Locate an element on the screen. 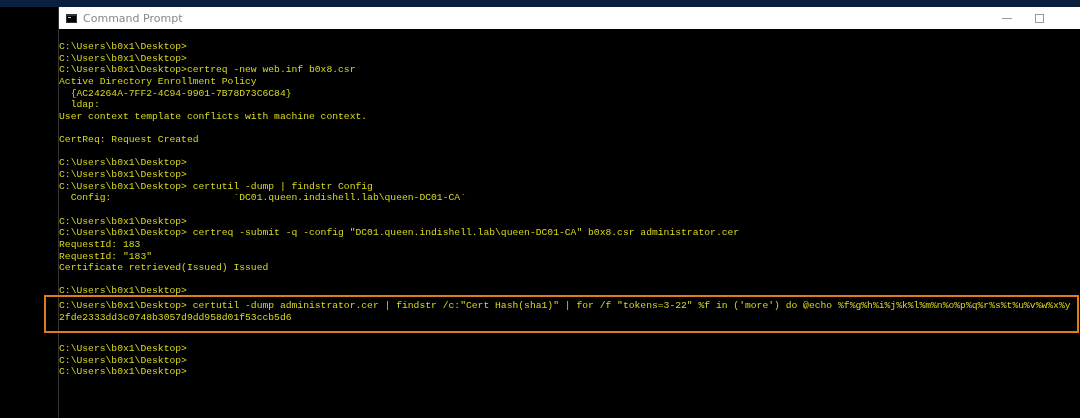 The image size is (1080, 418). console-line: RequestId: "183" is located at coordinates (105, 256).